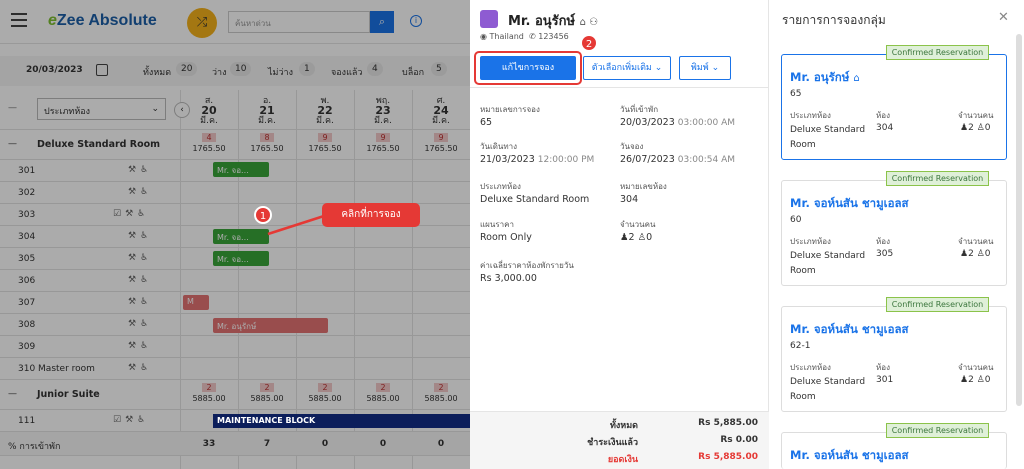  What do you see at coordinates (636, 237) in the screenshot?
I see `pax-value: ♟2 ♙0` at bounding box center [636, 237].